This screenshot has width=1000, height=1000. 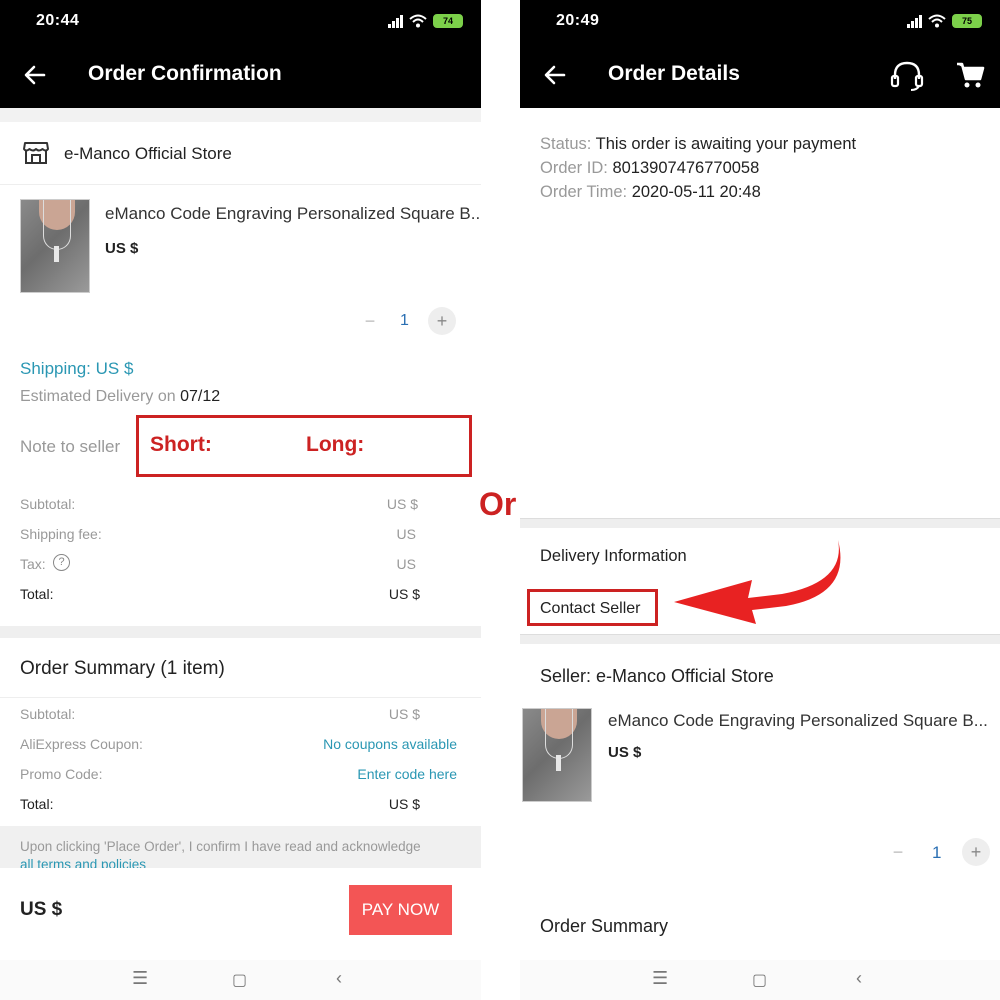 What do you see at coordinates (335, 444) in the screenshot?
I see `note-long-label: Long:` at bounding box center [335, 444].